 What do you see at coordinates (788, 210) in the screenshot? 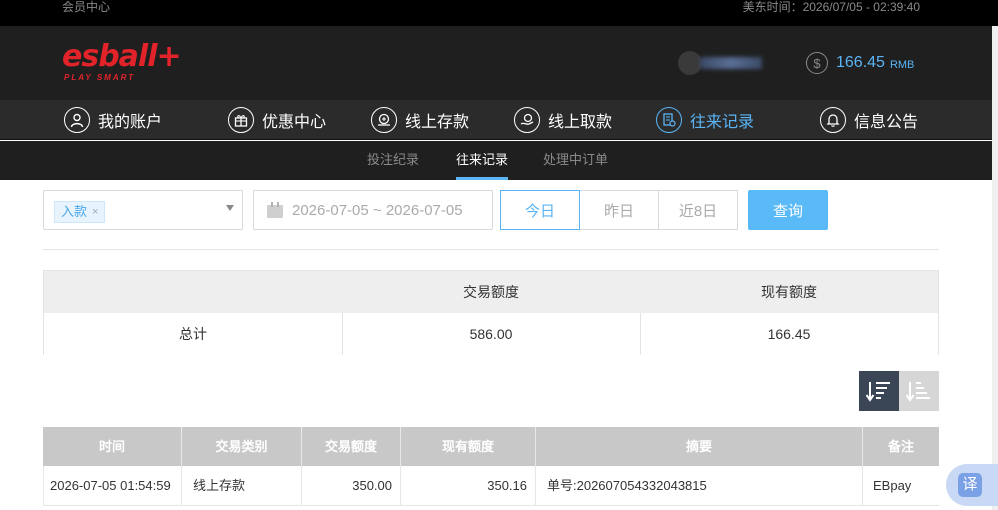
I see `query-button: 查询` at bounding box center [788, 210].